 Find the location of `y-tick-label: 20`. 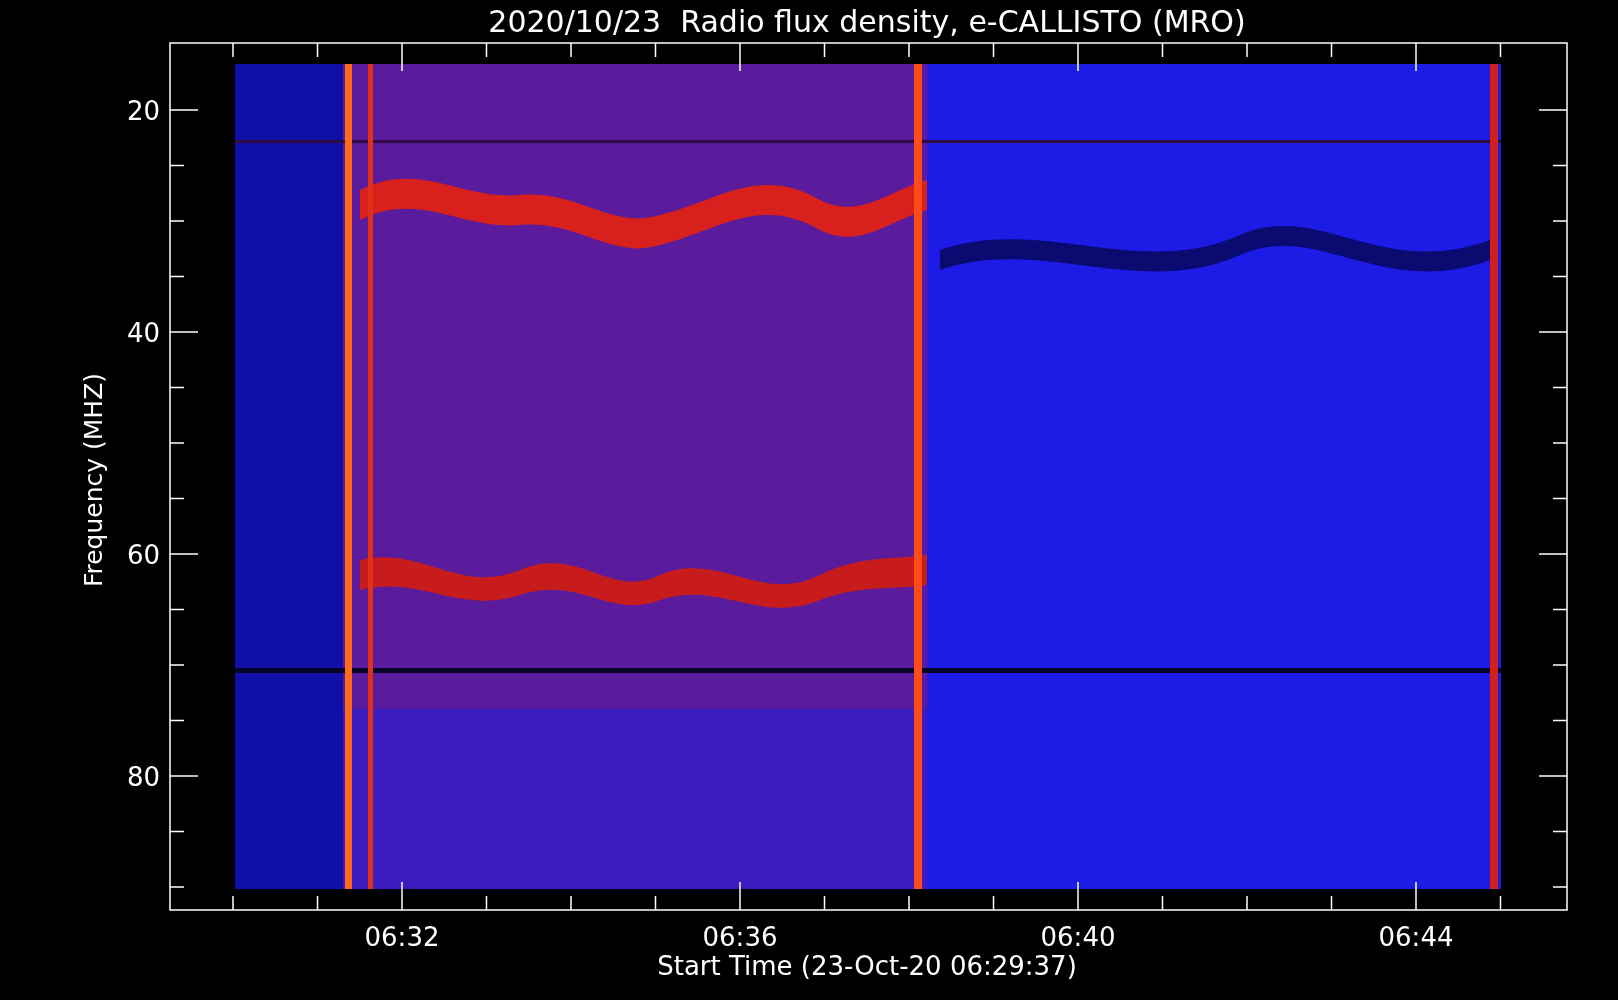

y-tick-label: 20 is located at coordinates (143, 111).